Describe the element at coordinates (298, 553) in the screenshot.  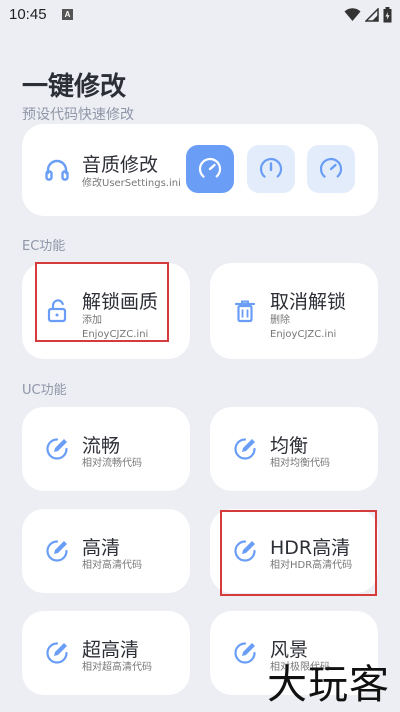
I see `highlight-box-hdr` at that location.